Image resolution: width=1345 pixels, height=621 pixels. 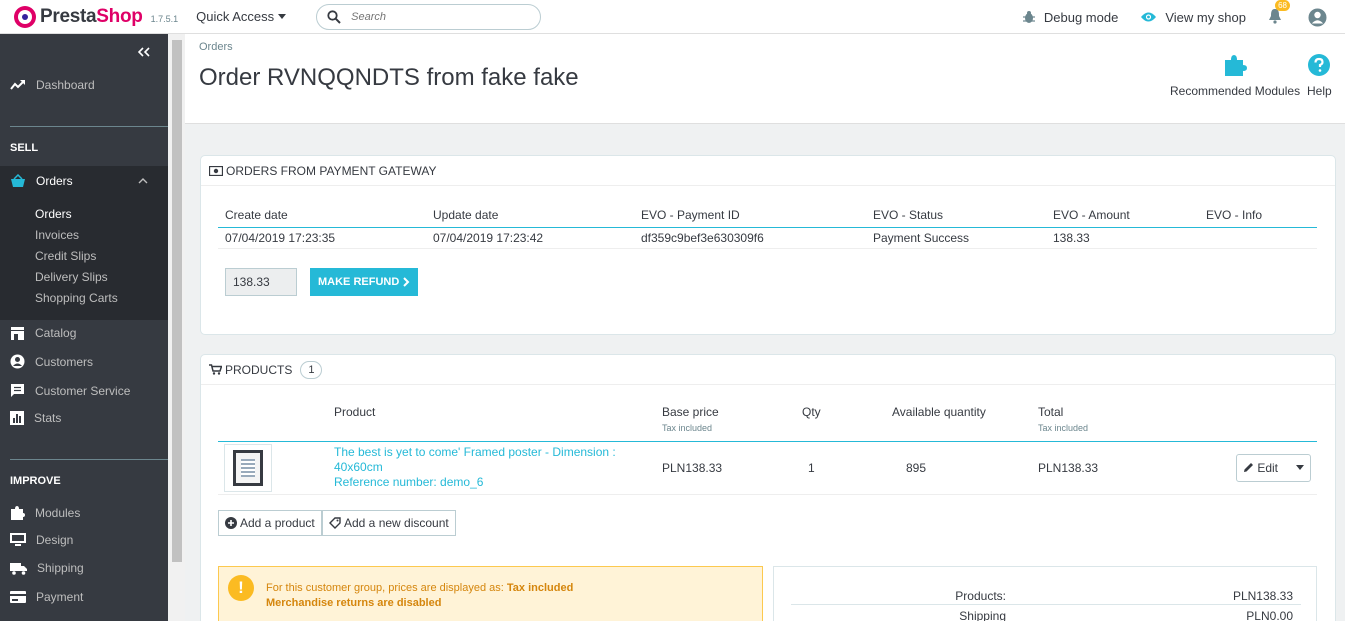 I want to click on products-count-badge: 1, so click(x=311, y=369).